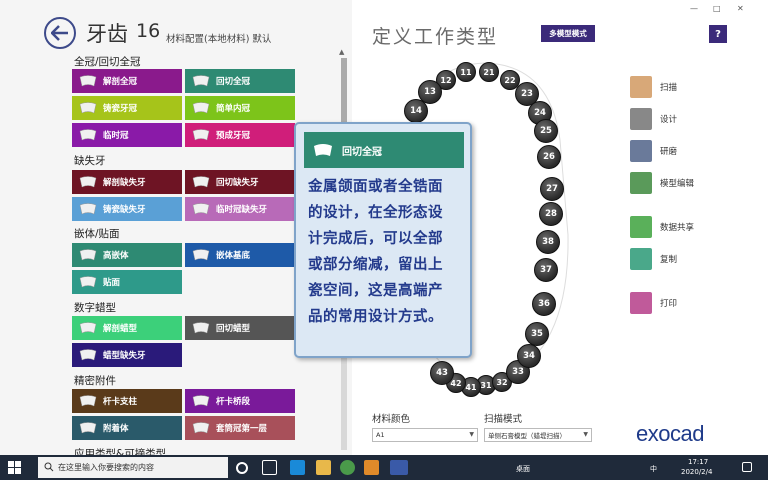 The image size is (768, 480). I want to click on multi-model-button: 多模型模式, so click(568, 33).